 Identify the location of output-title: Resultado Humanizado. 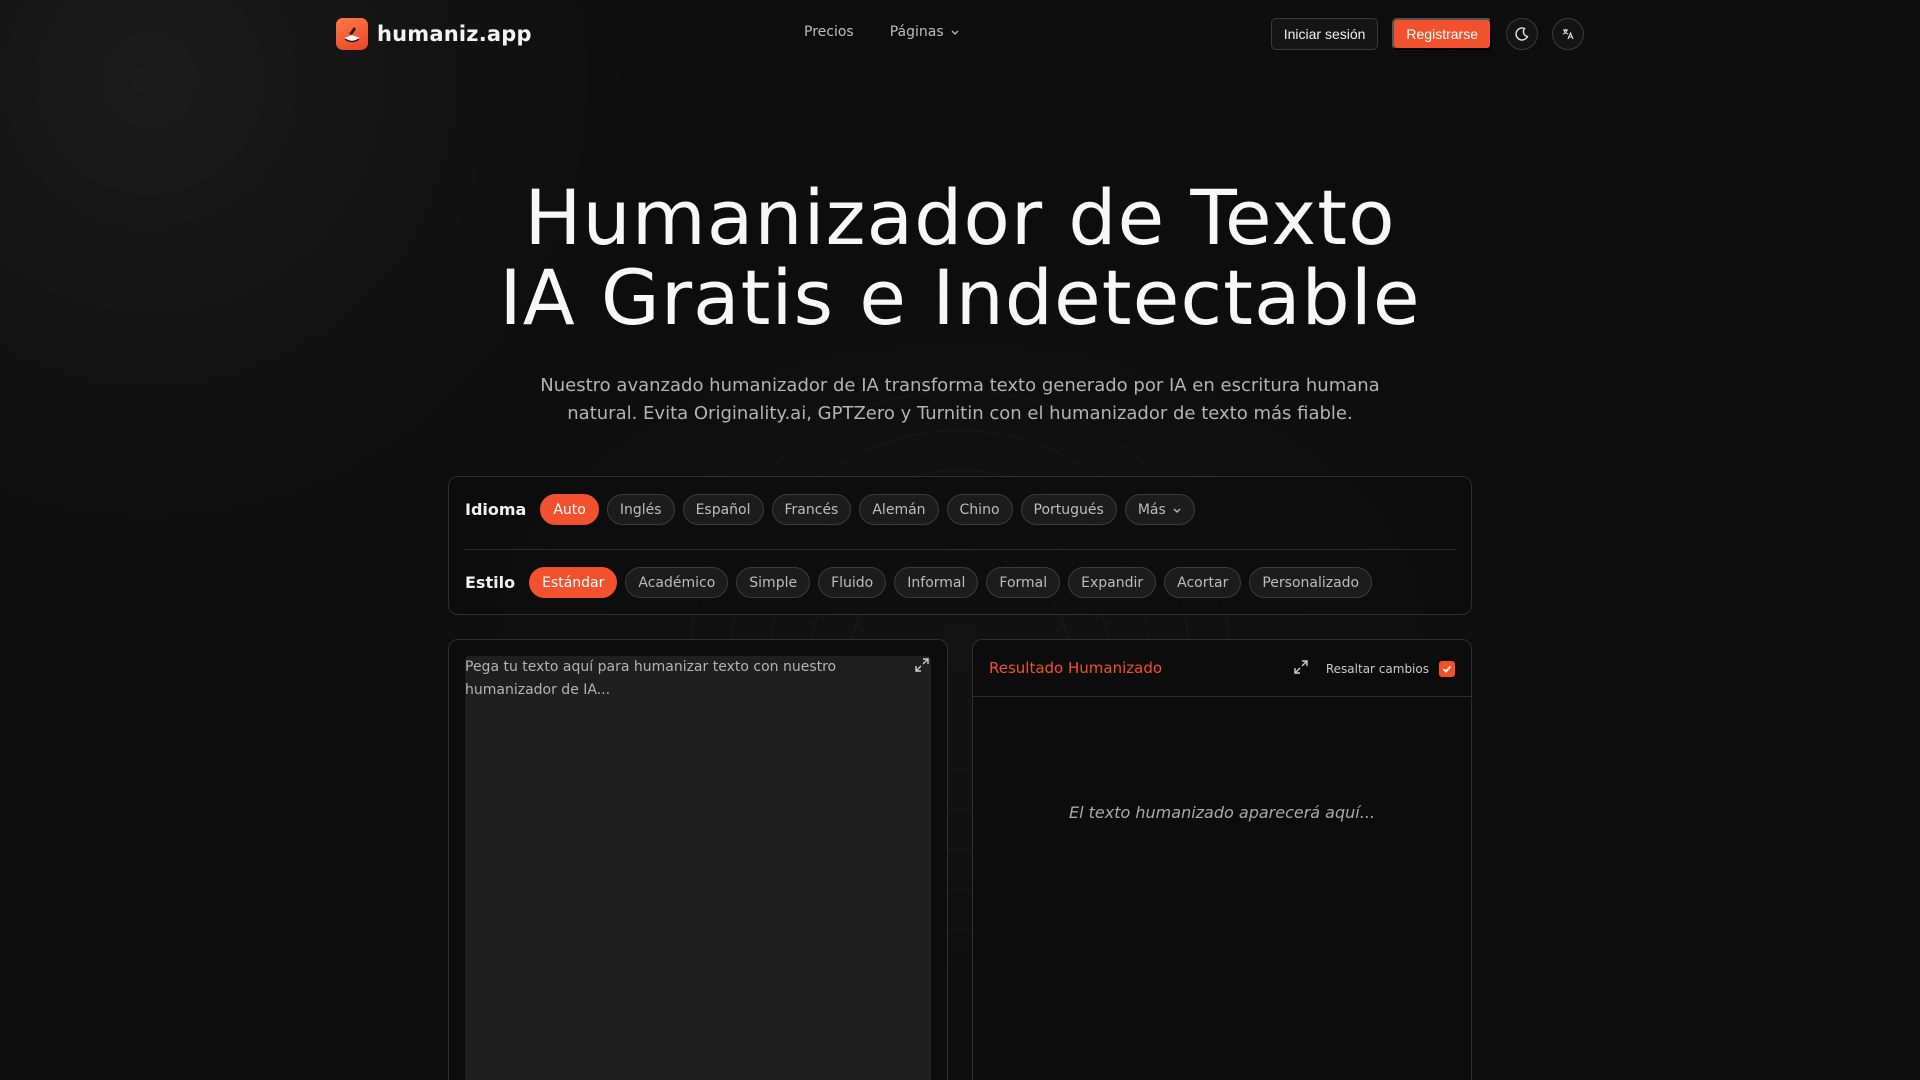
(1076, 668).